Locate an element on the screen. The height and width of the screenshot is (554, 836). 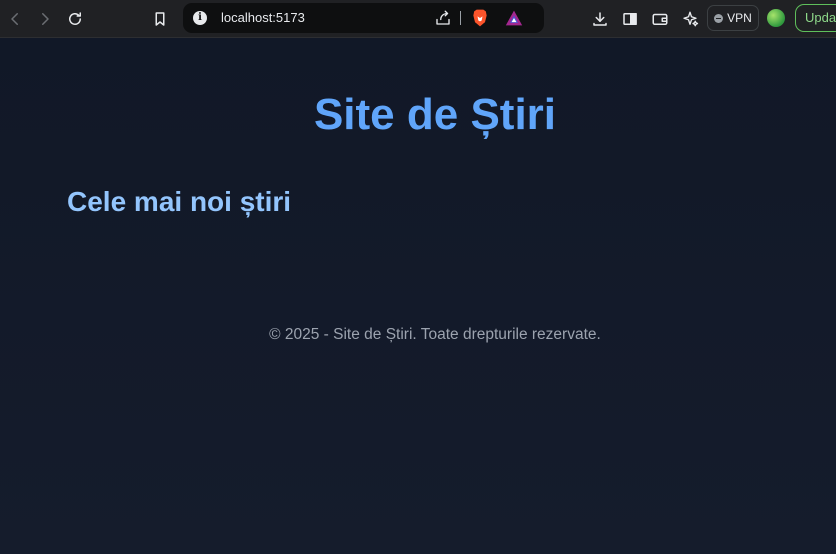
bookmark-icon is located at coordinates (160, 19).